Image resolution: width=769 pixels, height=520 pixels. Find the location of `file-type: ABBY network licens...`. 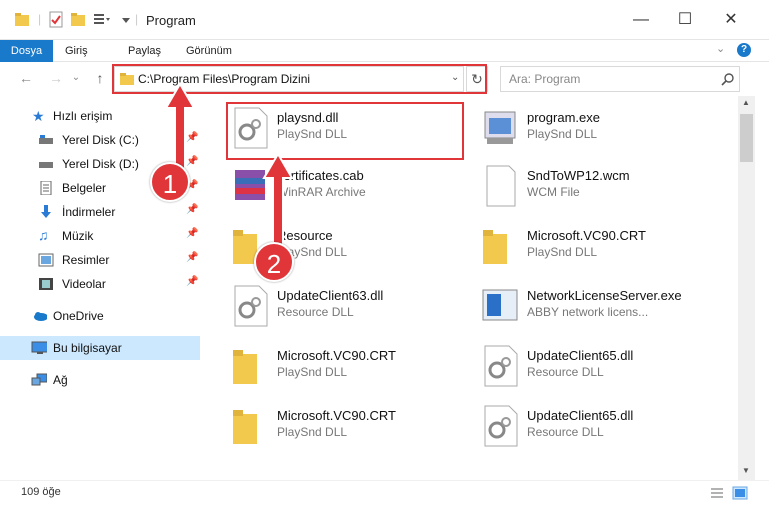

file-type: ABBY network licens... is located at coordinates (588, 312).